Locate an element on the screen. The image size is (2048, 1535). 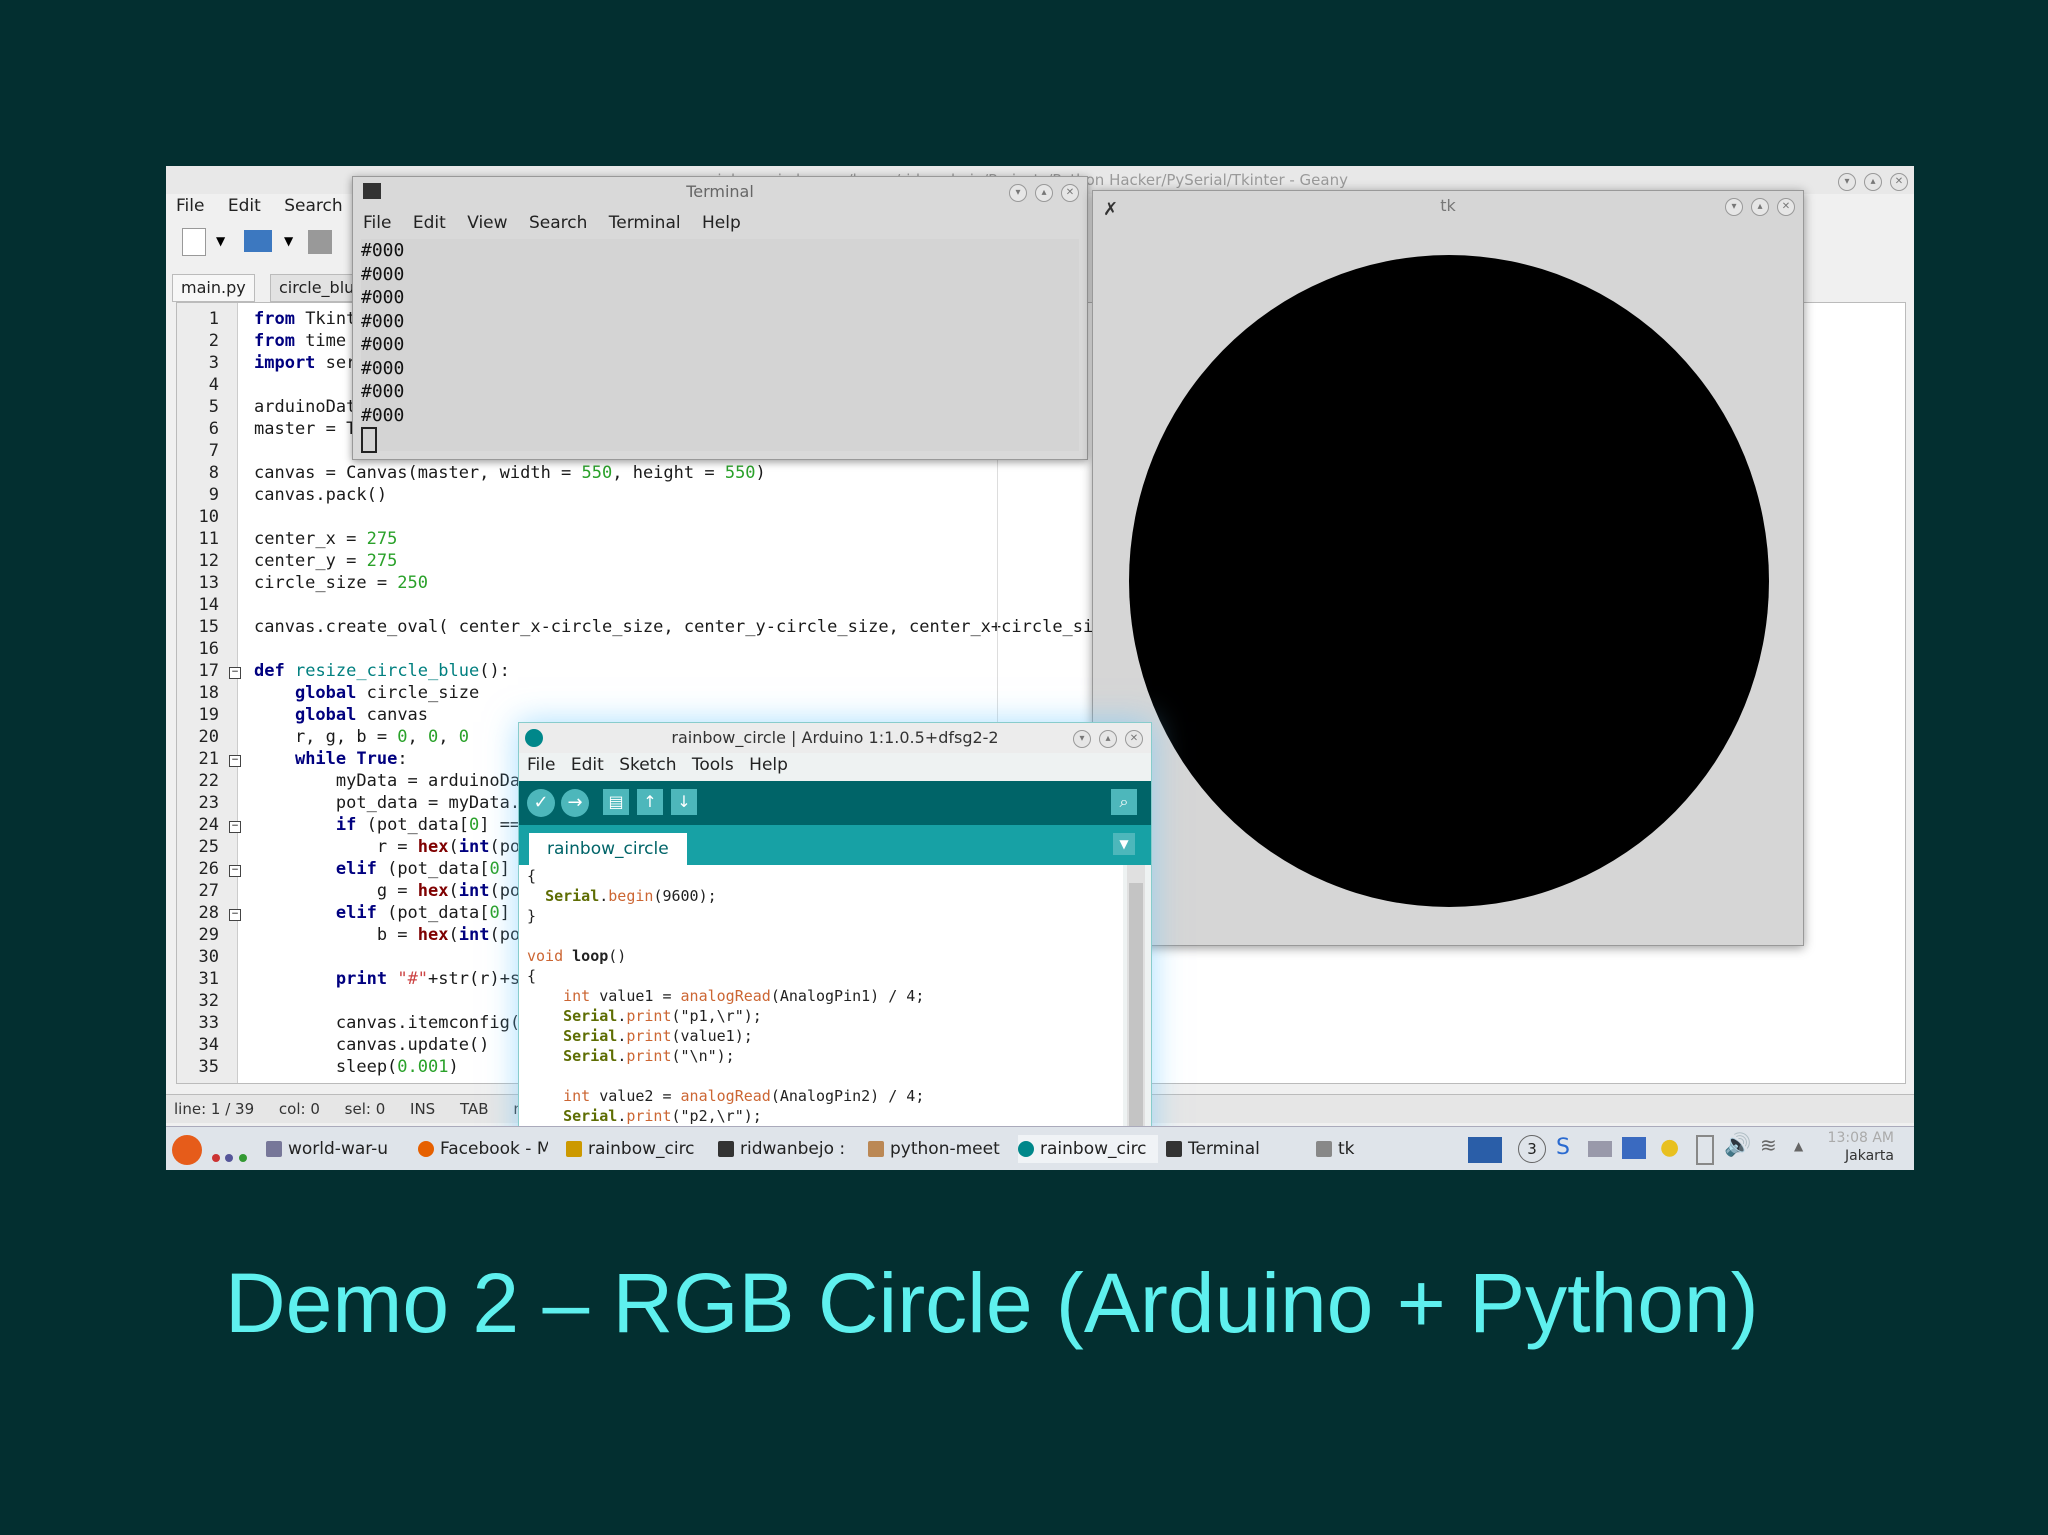
taskbar-item: world-war-u is located at coordinates (331, 1149).